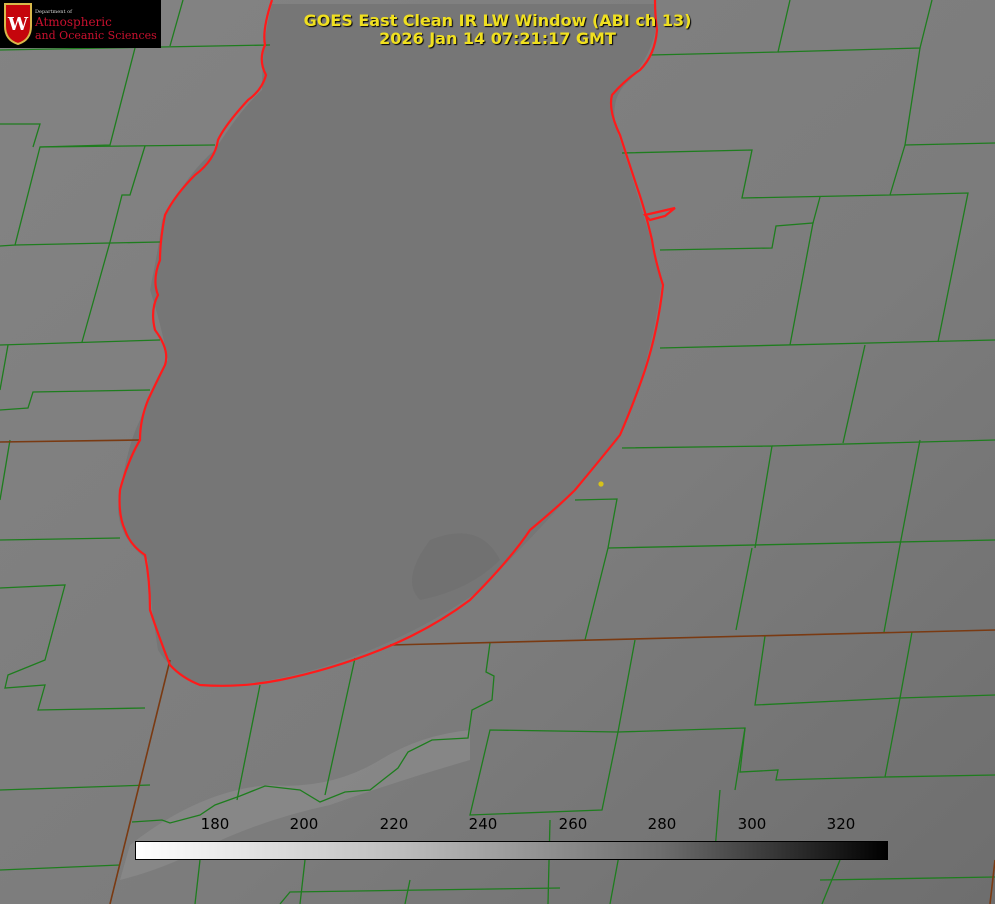  What do you see at coordinates (394, 824) in the screenshot?
I see `colorbar-tick-label: 220` at bounding box center [394, 824].